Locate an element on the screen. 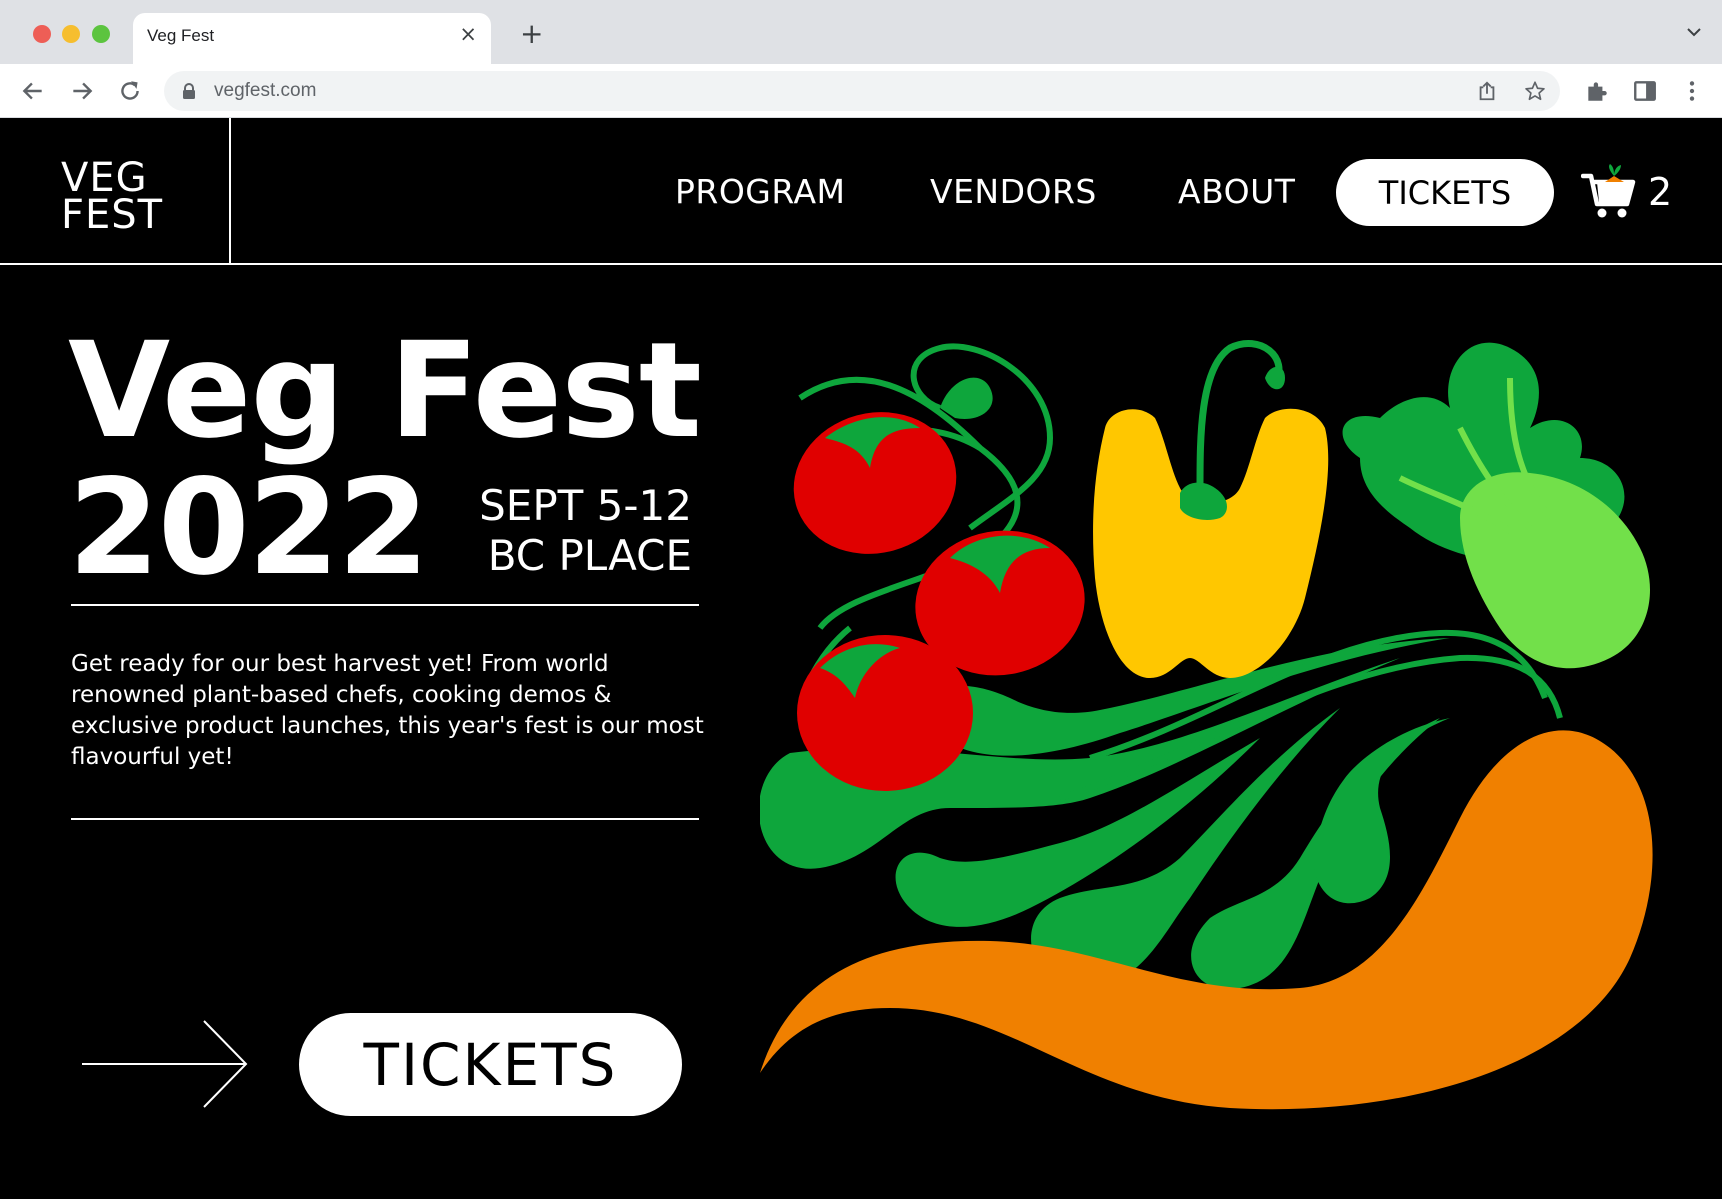 The width and height of the screenshot is (1722, 1199). kebab-menu-icon is located at coordinates (1692, 91).